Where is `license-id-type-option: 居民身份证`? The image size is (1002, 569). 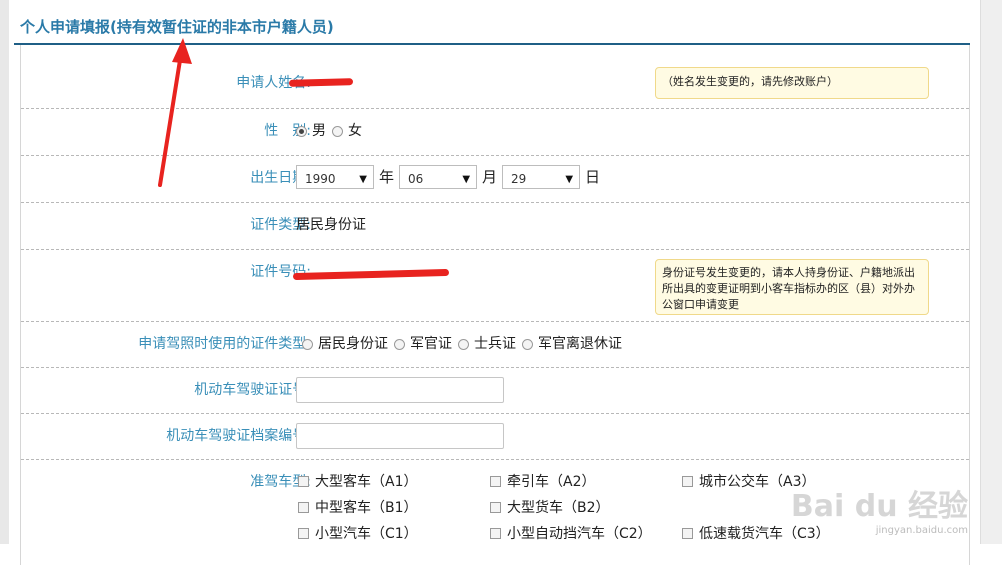 license-id-type-option: 居民身份证 is located at coordinates (353, 344).